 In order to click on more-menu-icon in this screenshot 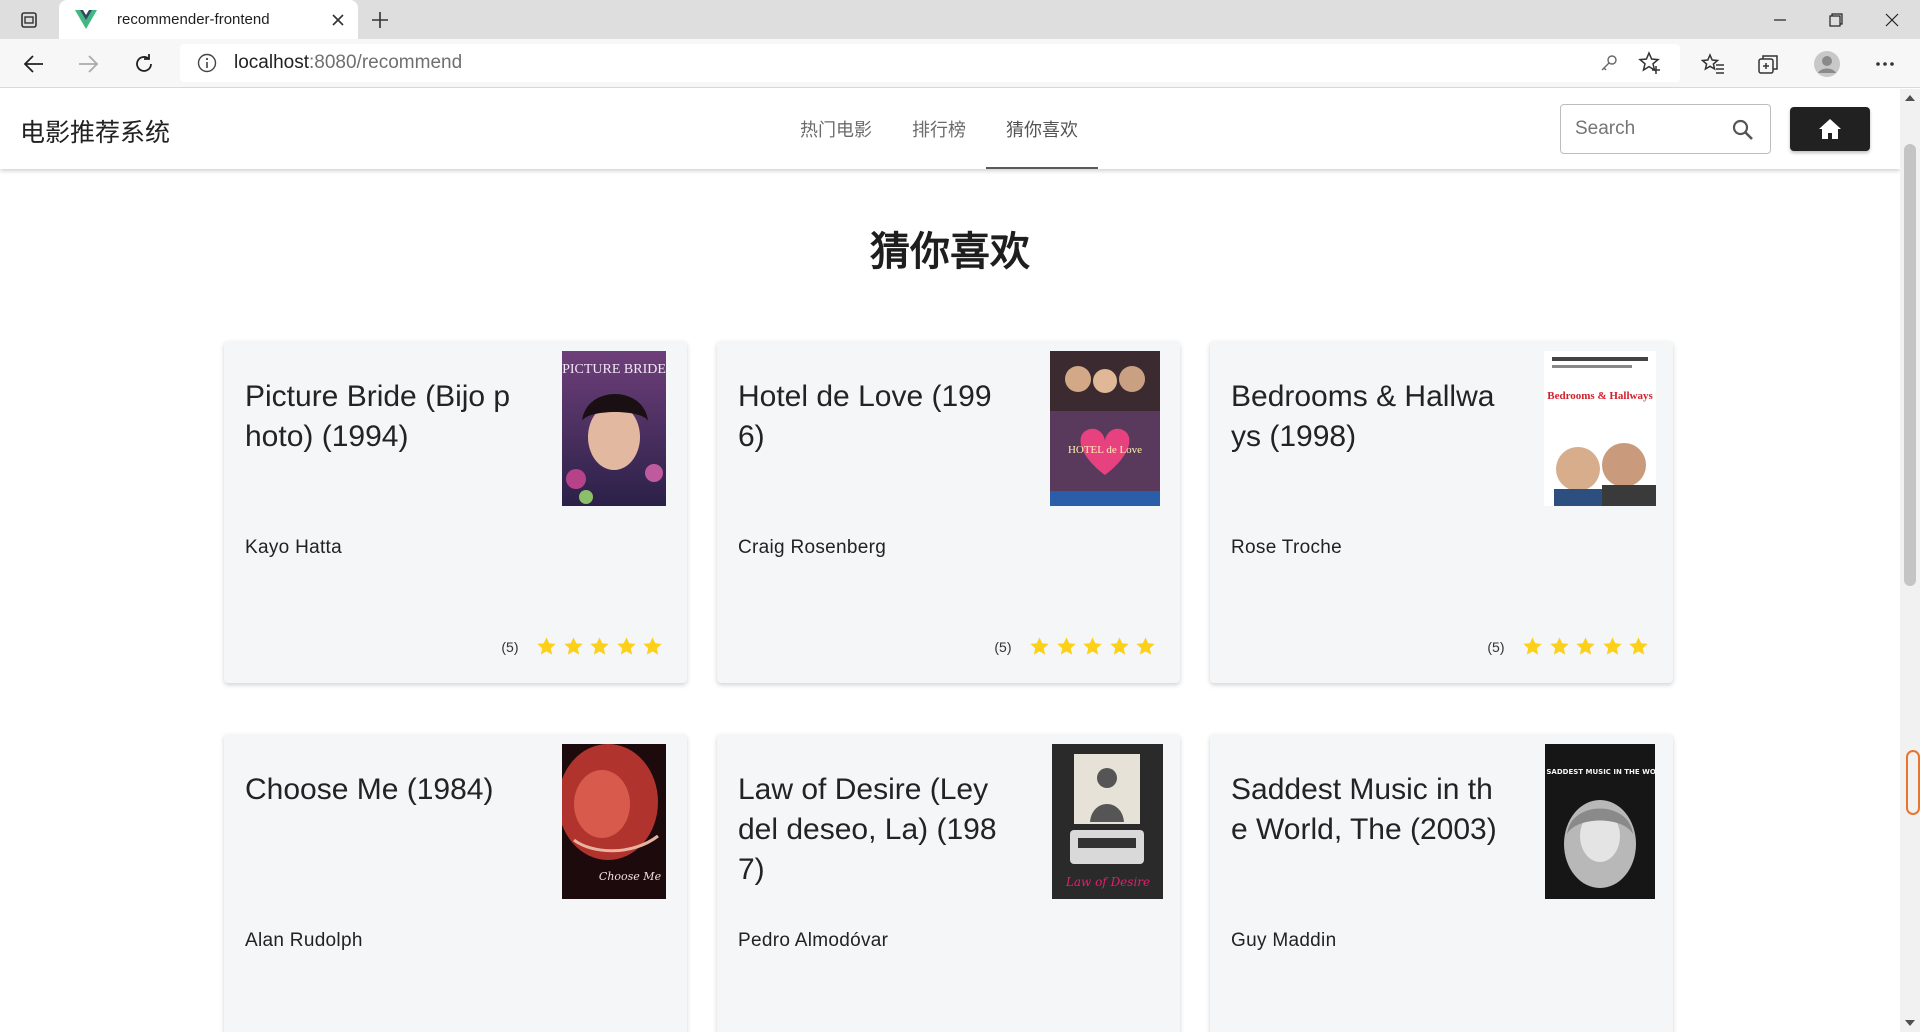, I will do `click(1885, 64)`.